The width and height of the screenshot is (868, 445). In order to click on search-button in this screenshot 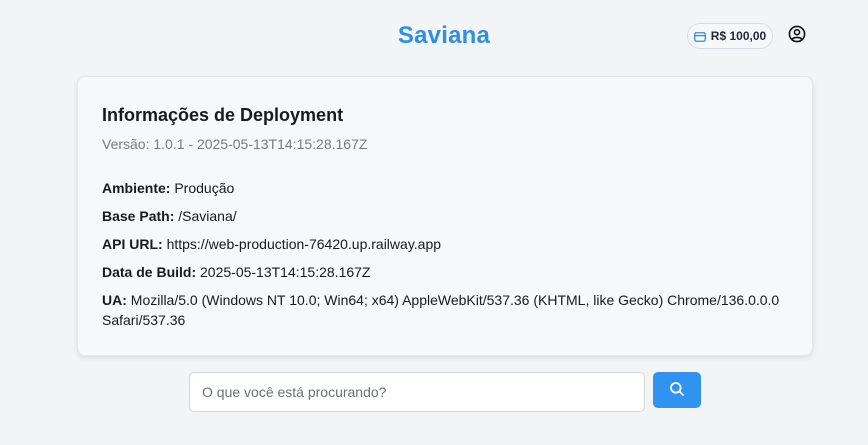, I will do `click(677, 390)`.